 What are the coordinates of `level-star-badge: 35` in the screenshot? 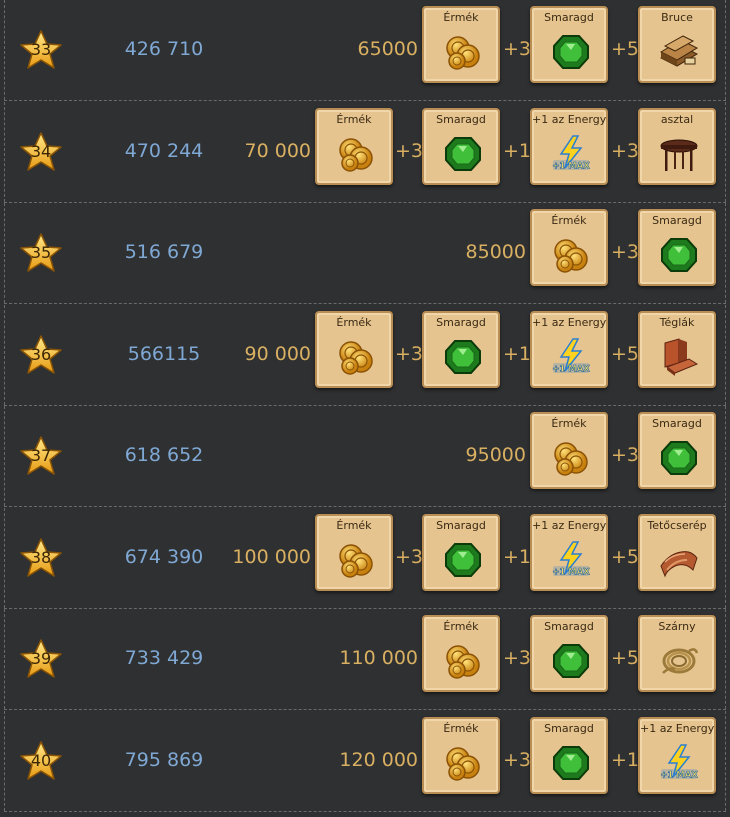 It's located at (41, 253).